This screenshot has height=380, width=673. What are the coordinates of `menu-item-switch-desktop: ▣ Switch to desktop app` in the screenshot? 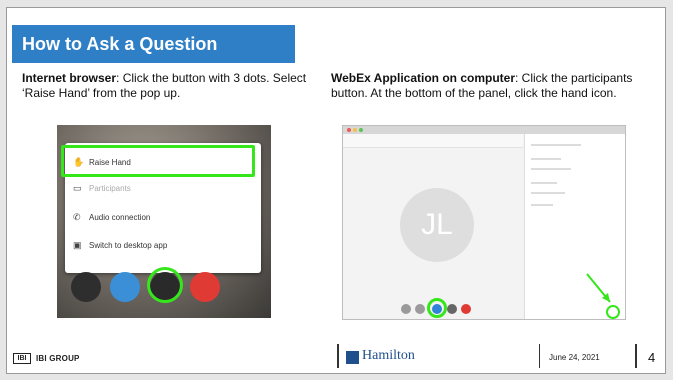 It's located at (163, 246).